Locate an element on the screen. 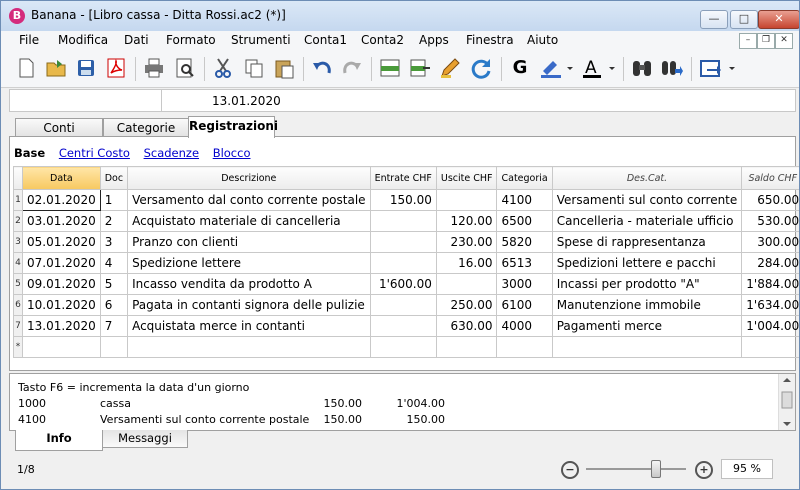 The height and width of the screenshot is (490, 800). cell-category: 6100 is located at coordinates (524, 305).